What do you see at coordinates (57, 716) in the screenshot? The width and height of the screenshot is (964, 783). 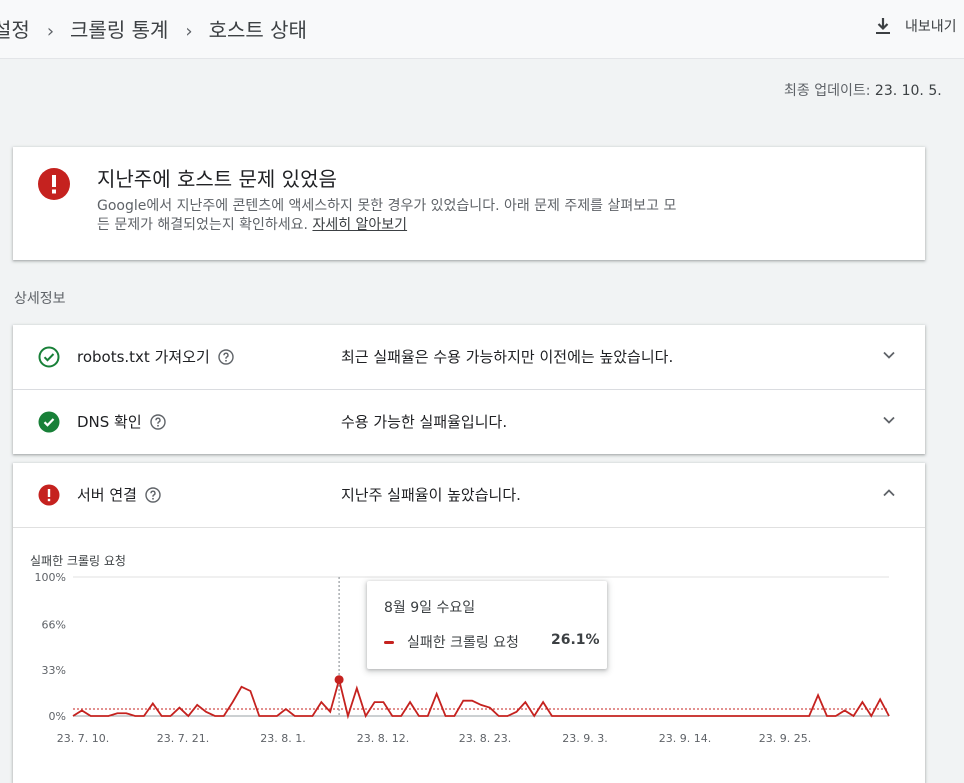 I see `y-tick-label: 0%` at bounding box center [57, 716].